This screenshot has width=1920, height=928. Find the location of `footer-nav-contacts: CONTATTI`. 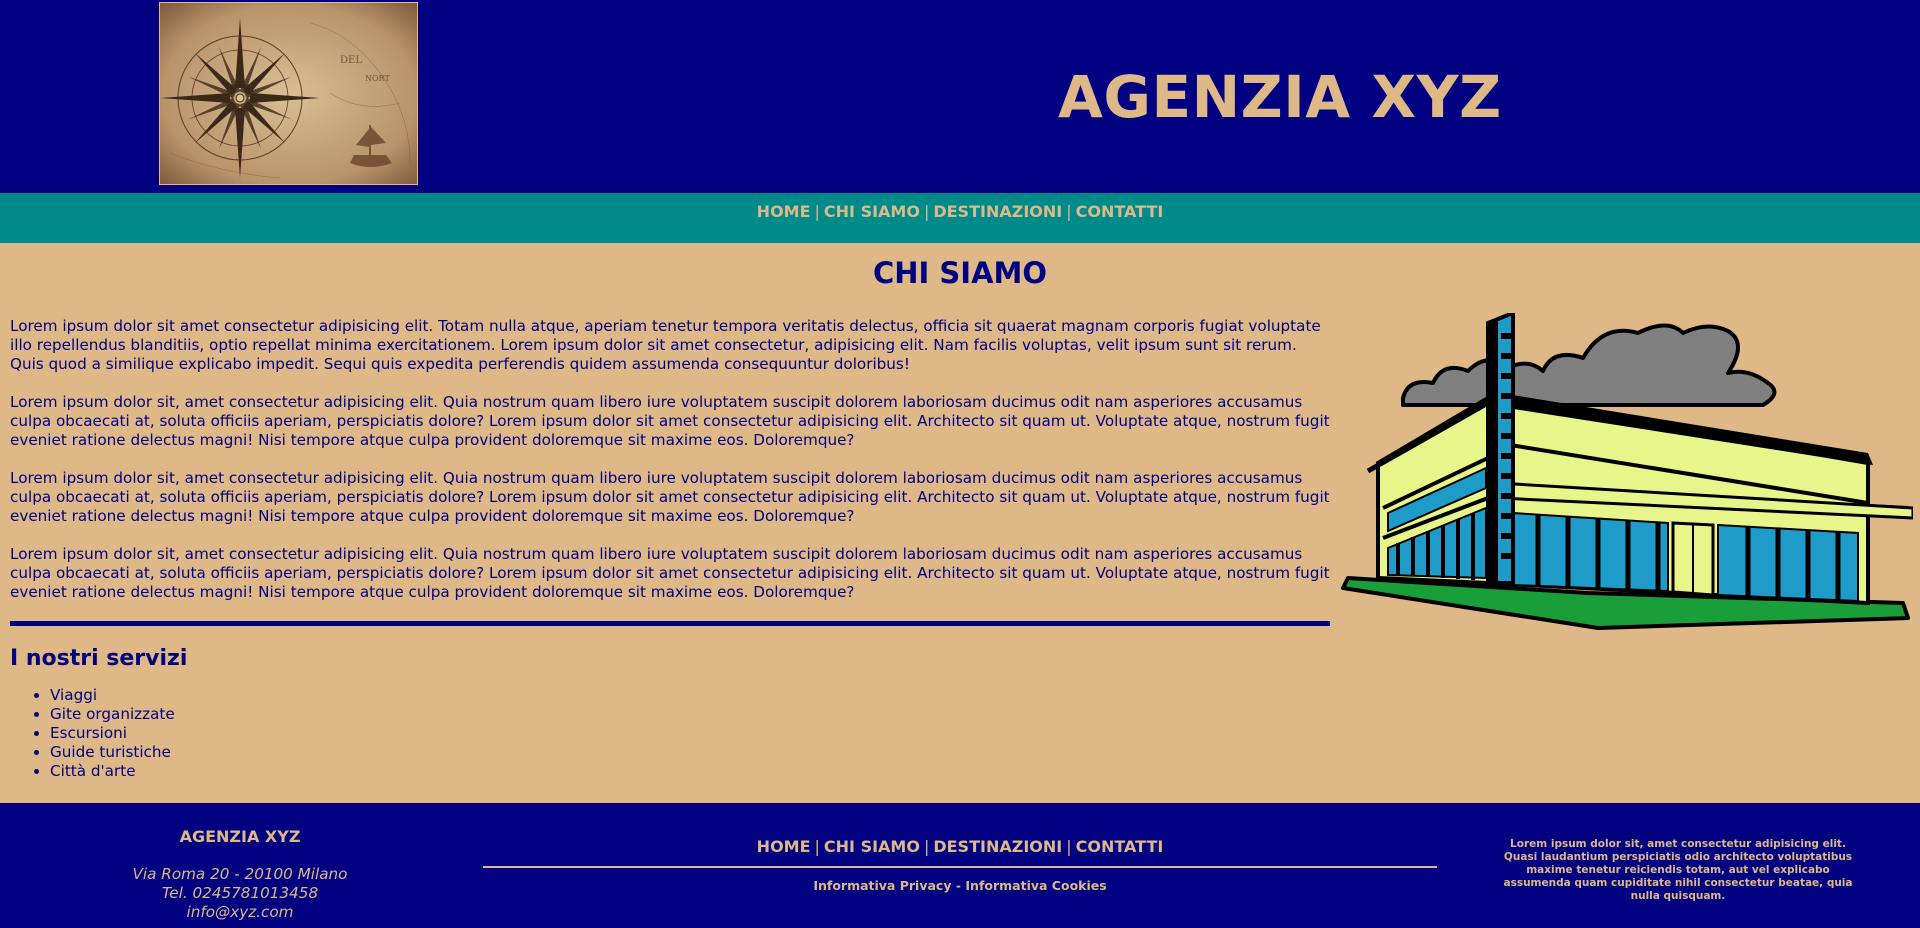

footer-nav-contacts: CONTATTI is located at coordinates (1120, 846).